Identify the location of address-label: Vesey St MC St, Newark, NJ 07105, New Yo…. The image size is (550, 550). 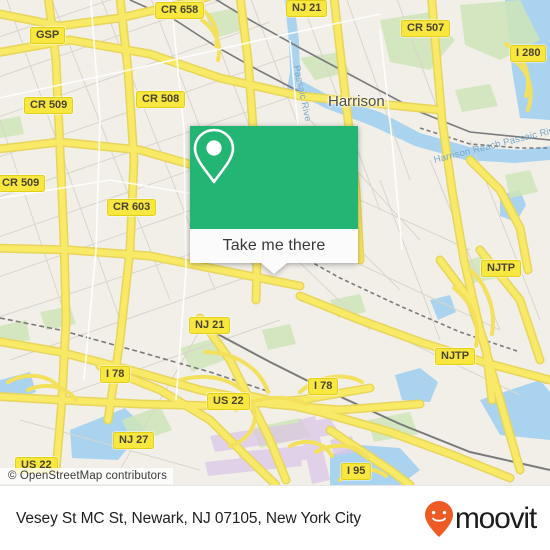
(189, 518).